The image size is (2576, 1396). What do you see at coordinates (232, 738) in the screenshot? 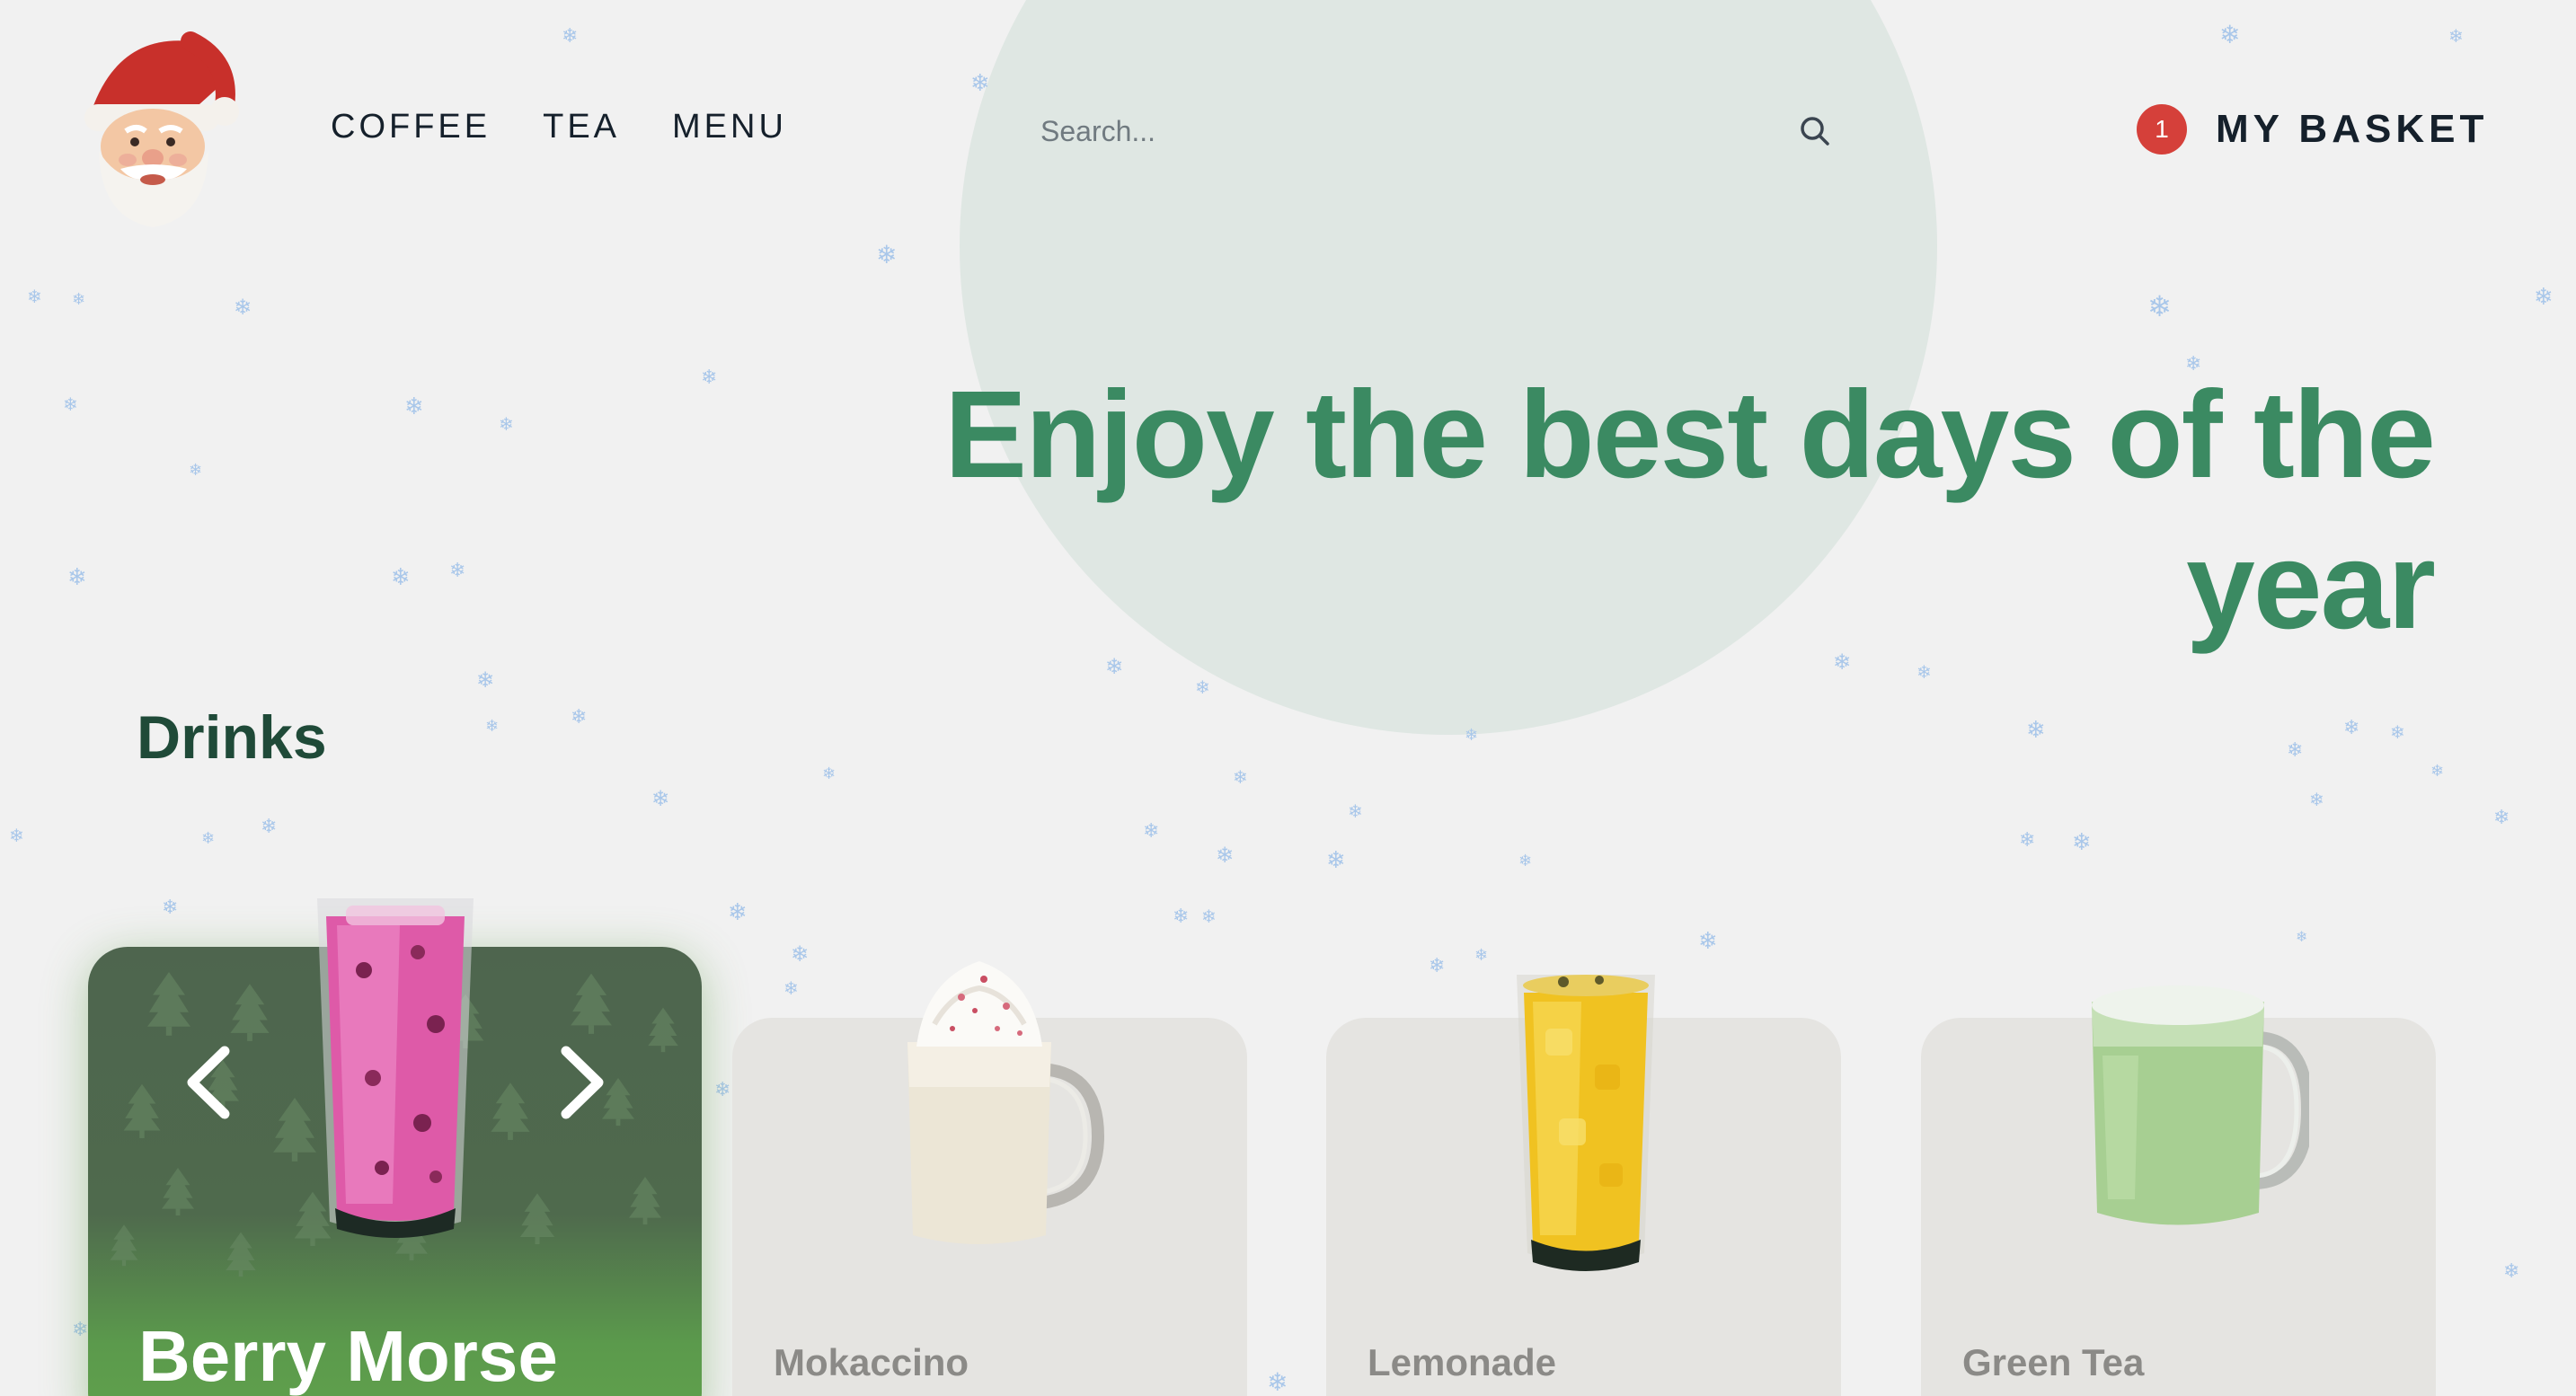
I see `section-title-drinks: Drinks` at bounding box center [232, 738].